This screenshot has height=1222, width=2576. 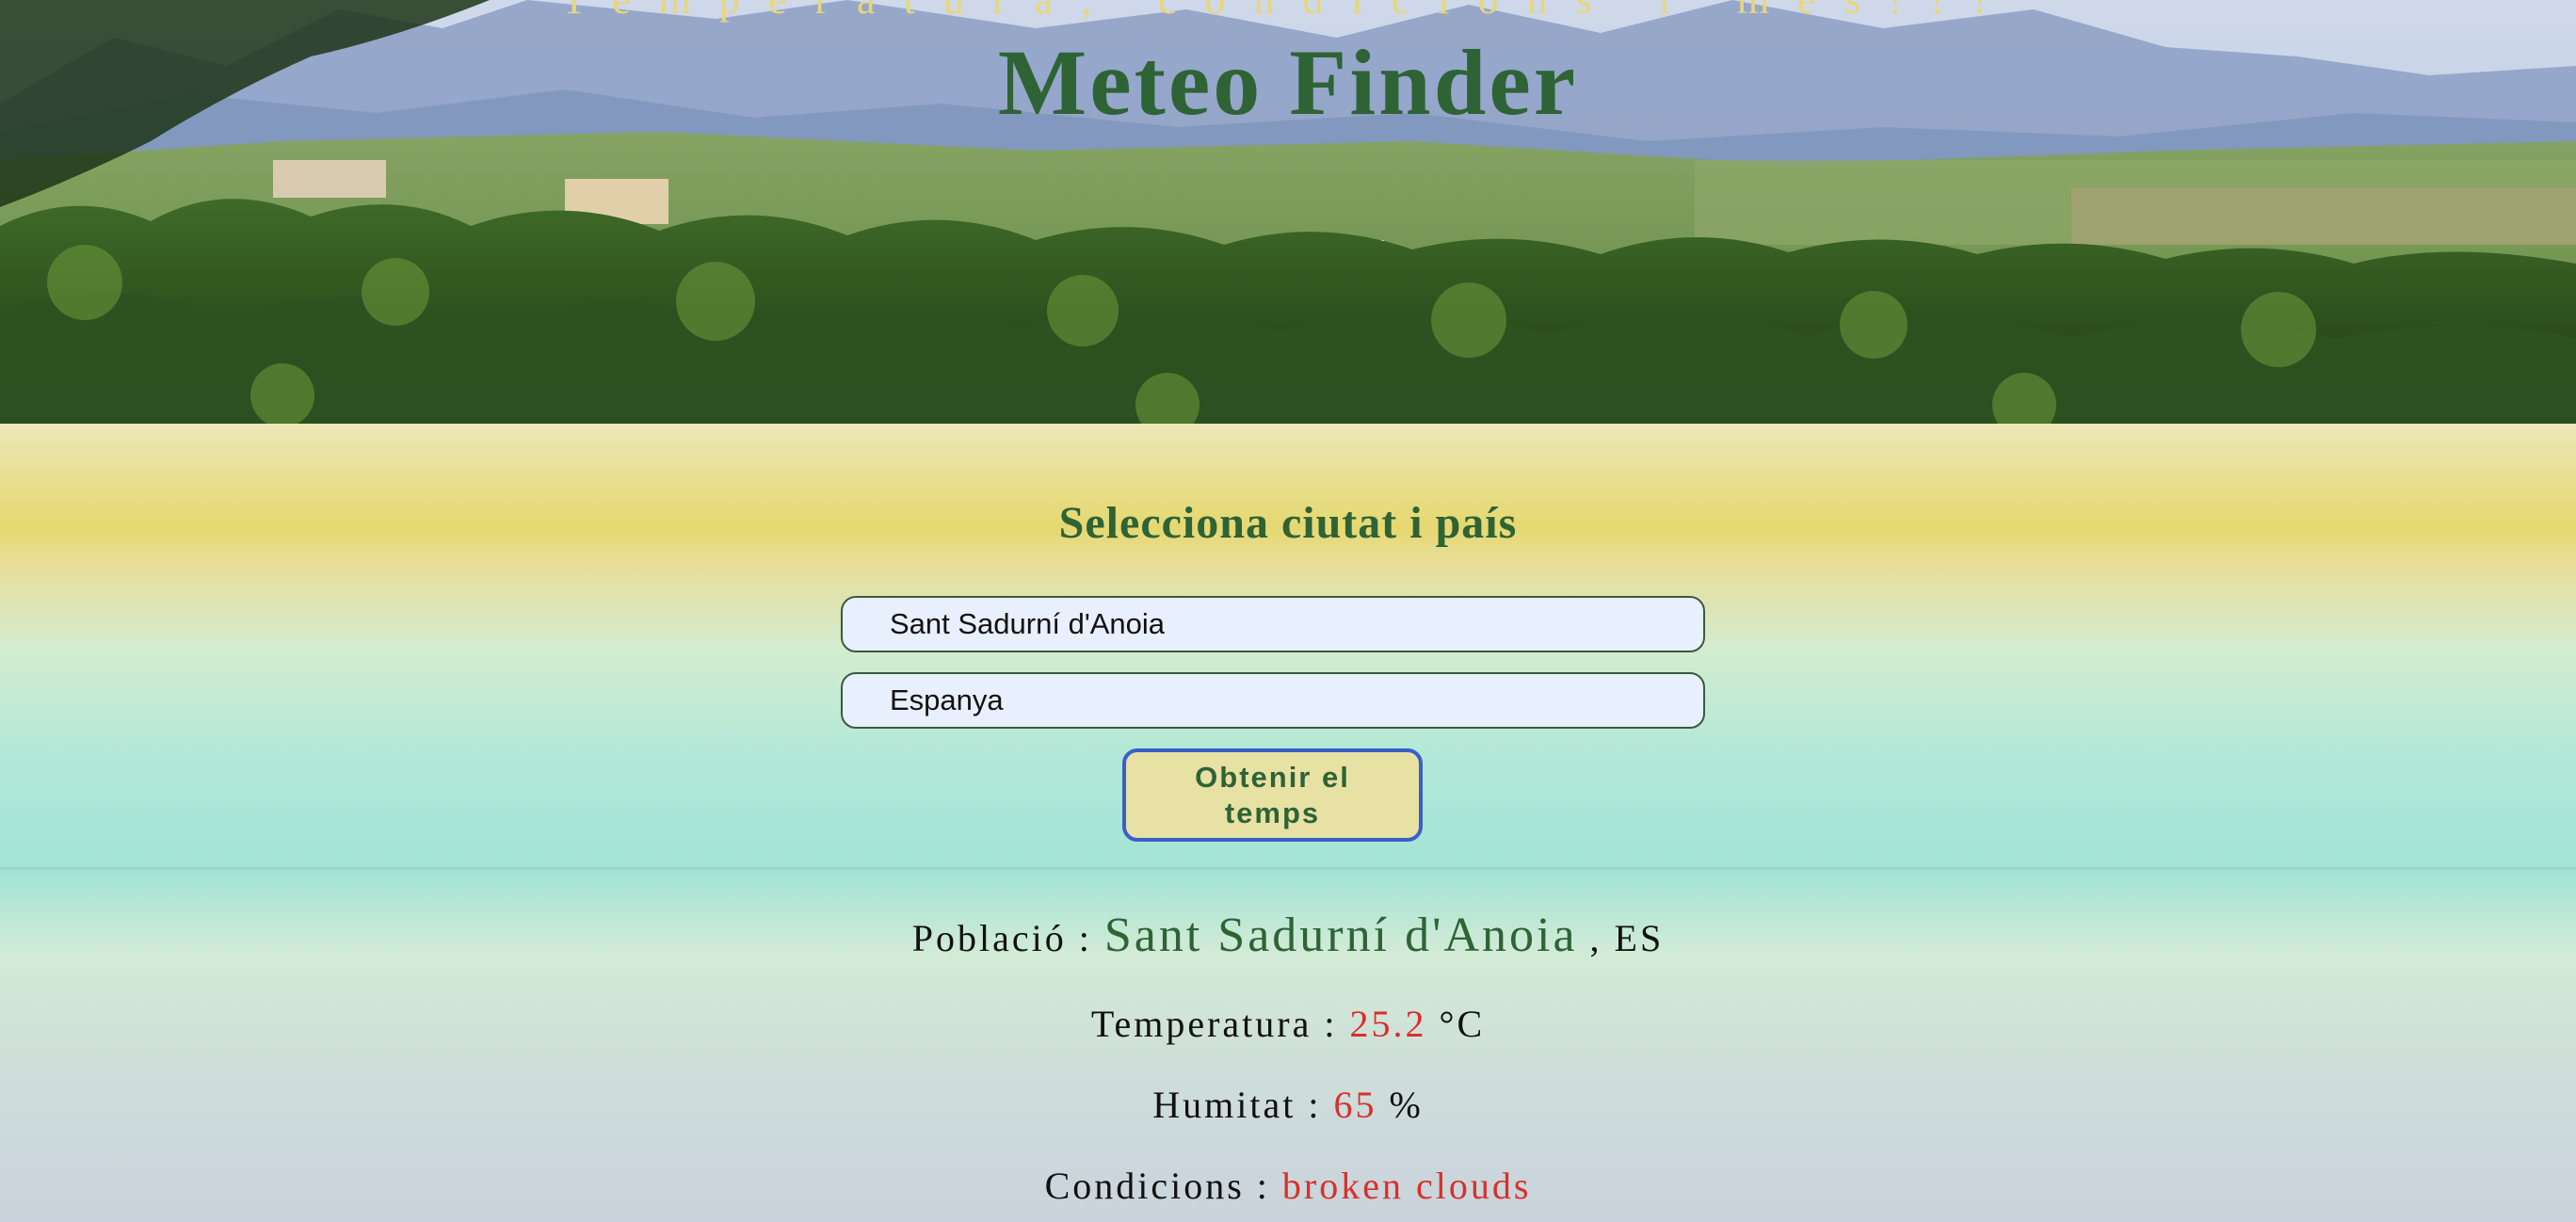 I want to click on country-input, so click(x=1273, y=700).